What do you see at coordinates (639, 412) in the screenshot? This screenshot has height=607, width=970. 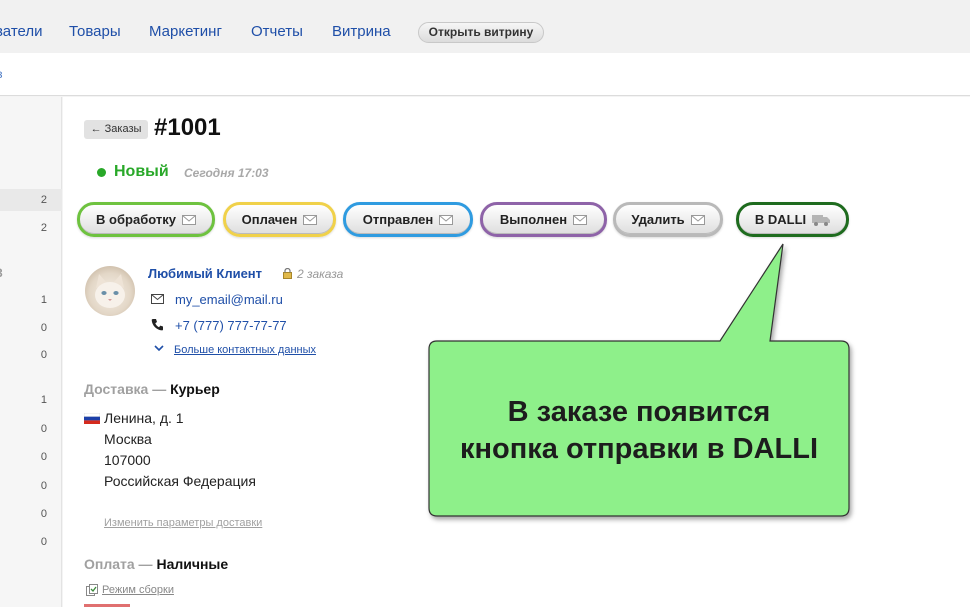 I see `callout-line: В заказе появится` at bounding box center [639, 412].